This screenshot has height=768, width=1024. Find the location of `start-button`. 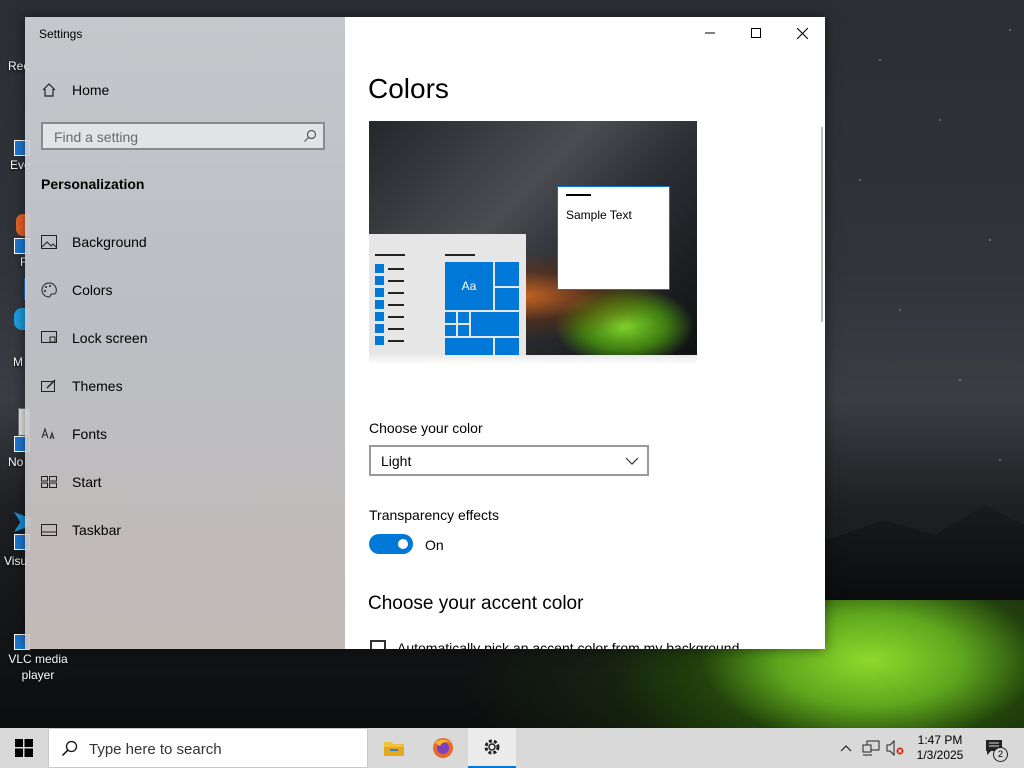

start-button is located at coordinates (24, 748).